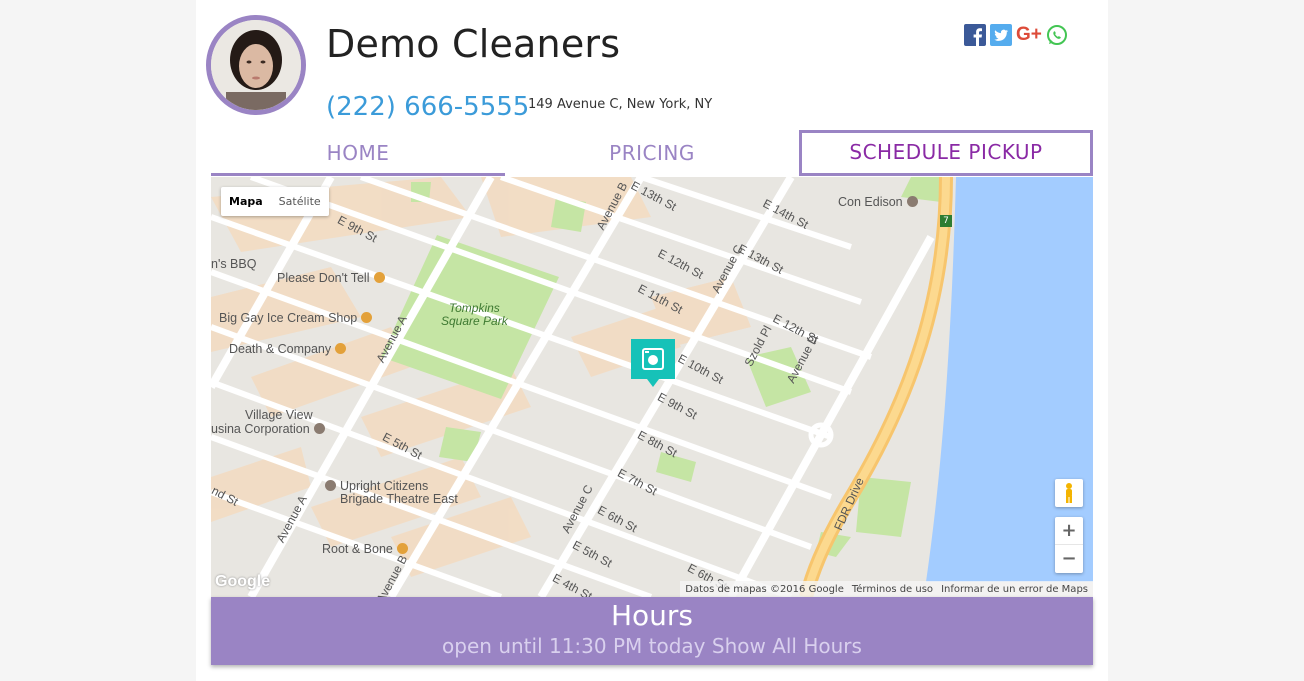 The image size is (1304, 681). What do you see at coordinates (474, 314) in the screenshot?
I see `park-label: Tompkins Square Park` at bounding box center [474, 314].